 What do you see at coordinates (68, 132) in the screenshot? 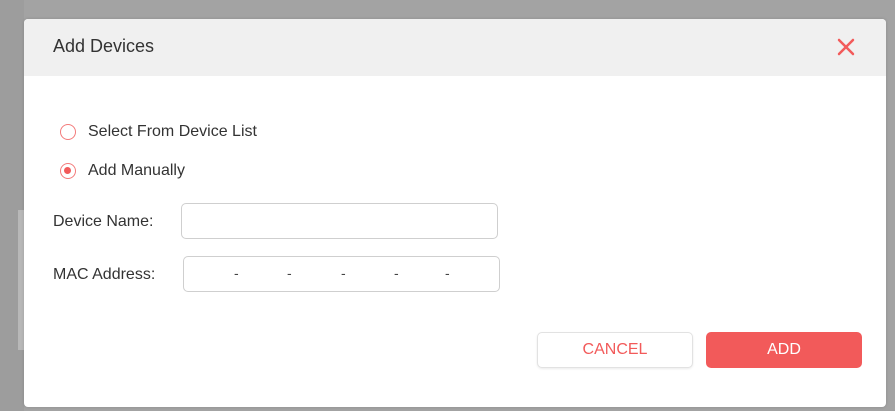
I see `radio-unchecked-icon` at bounding box center [68, 132].